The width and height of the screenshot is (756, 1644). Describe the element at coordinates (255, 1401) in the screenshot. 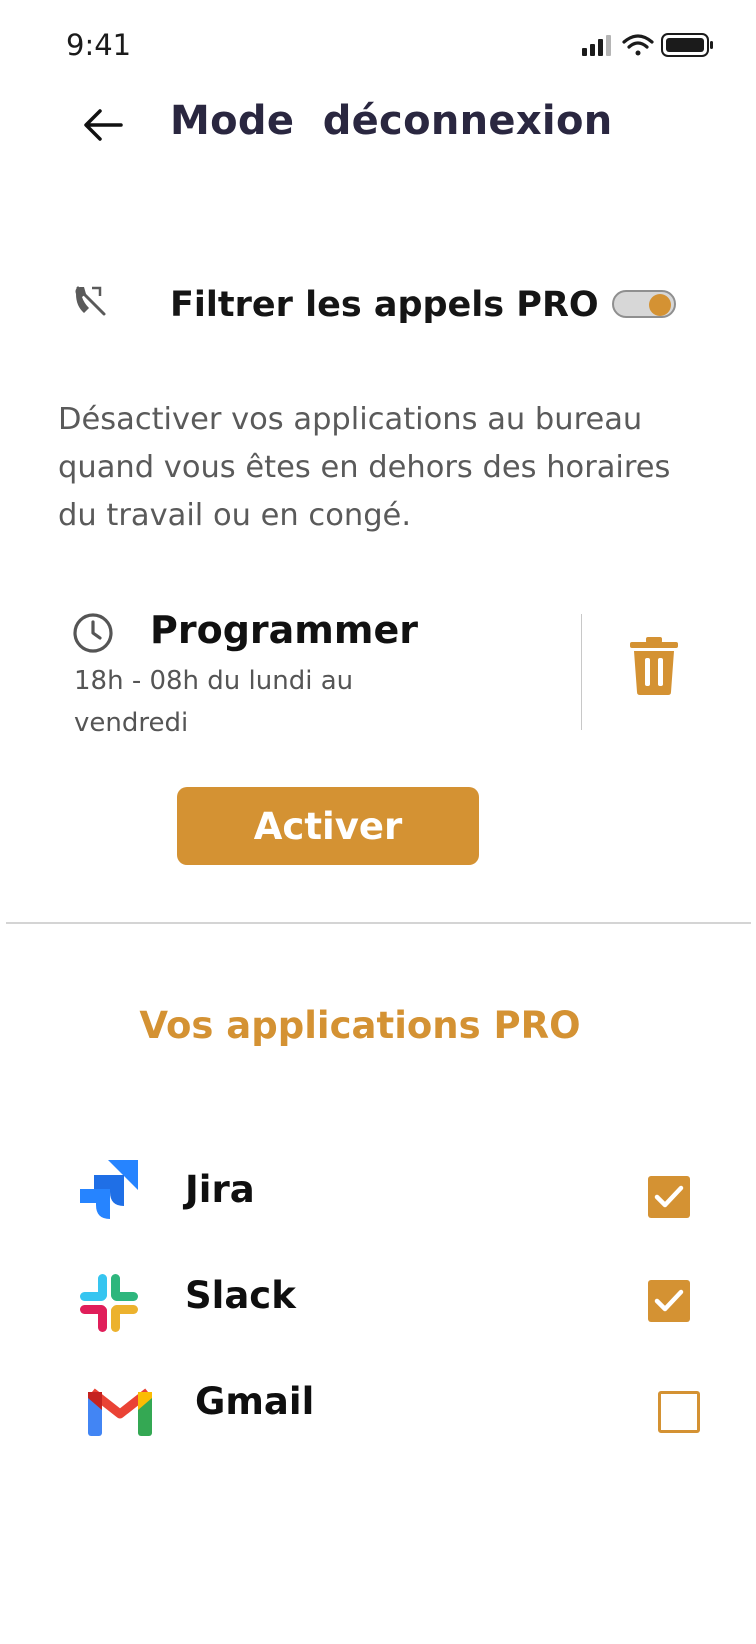

I see `app-name: Gmail` at that location.